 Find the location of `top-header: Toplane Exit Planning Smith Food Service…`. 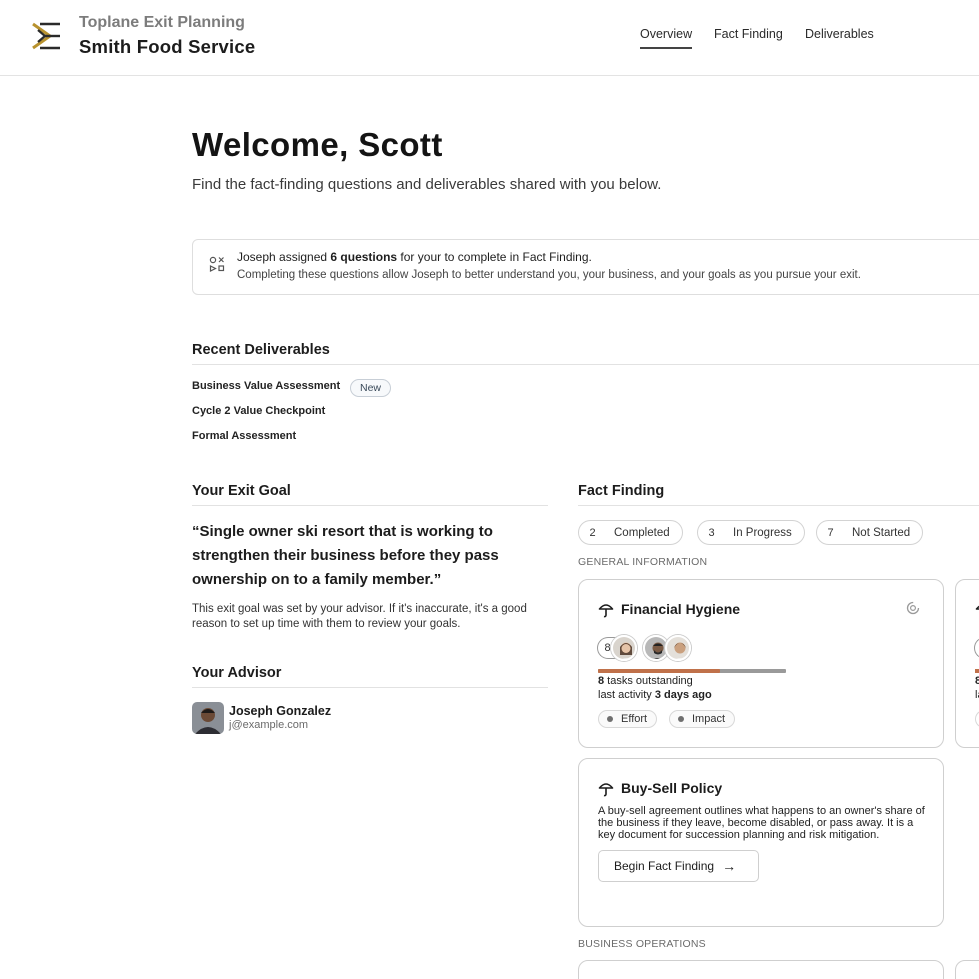

top-header: Toplane Exit Planning Smith Food Service… is located at coordinates (489, 38).